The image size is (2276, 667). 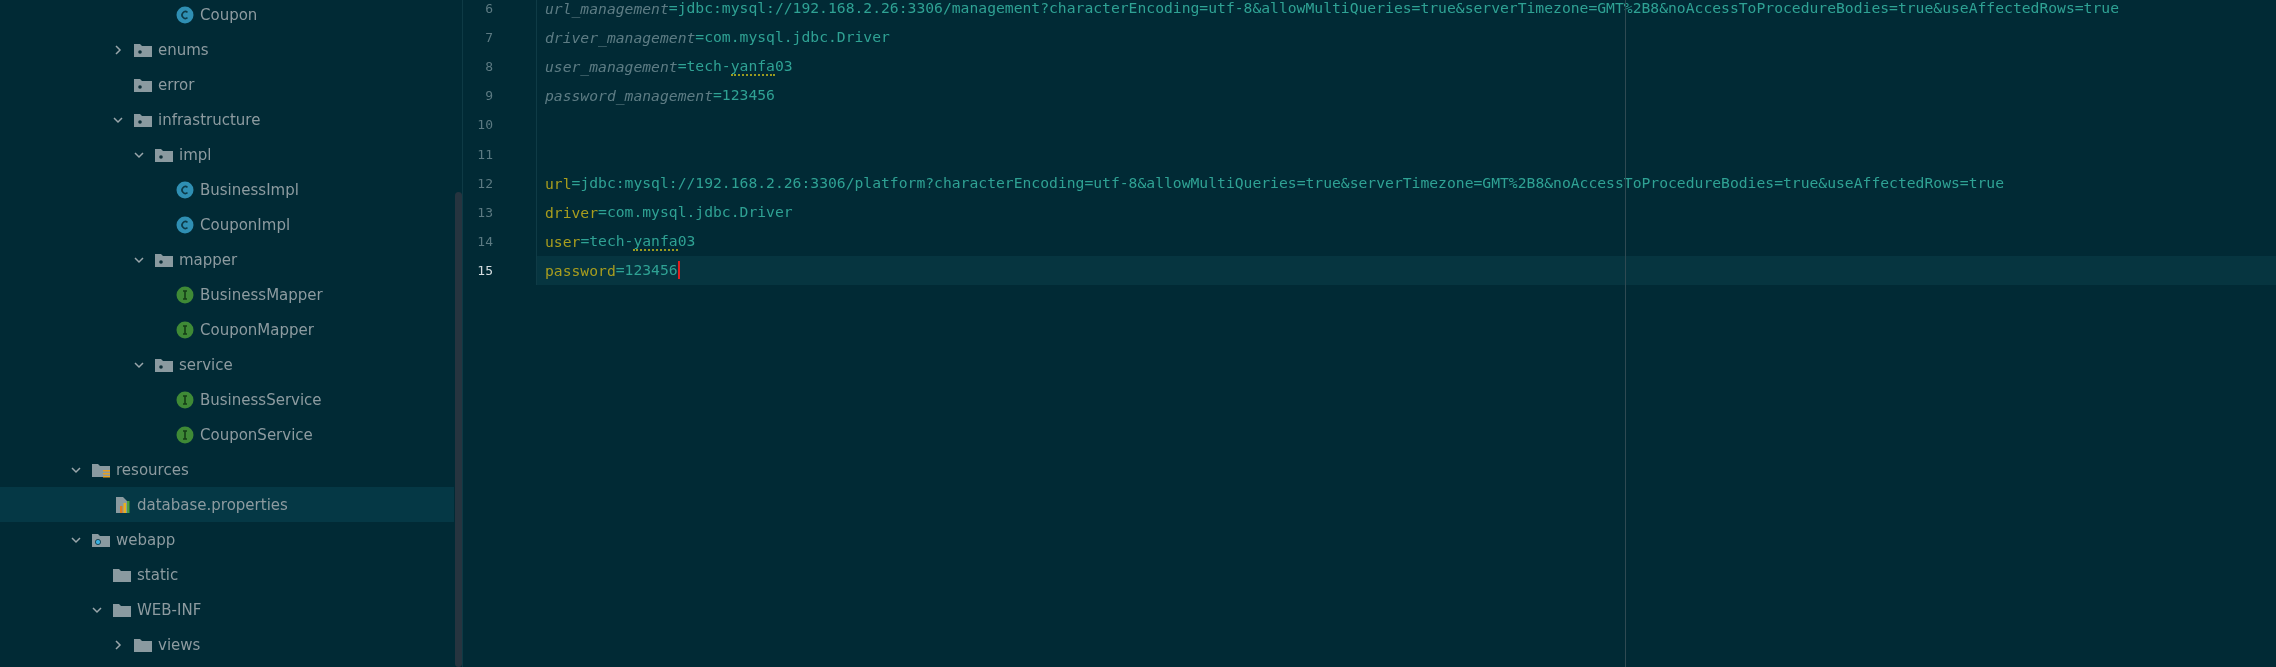 I want to click on line-number: 12, so click(x=484, y=183).